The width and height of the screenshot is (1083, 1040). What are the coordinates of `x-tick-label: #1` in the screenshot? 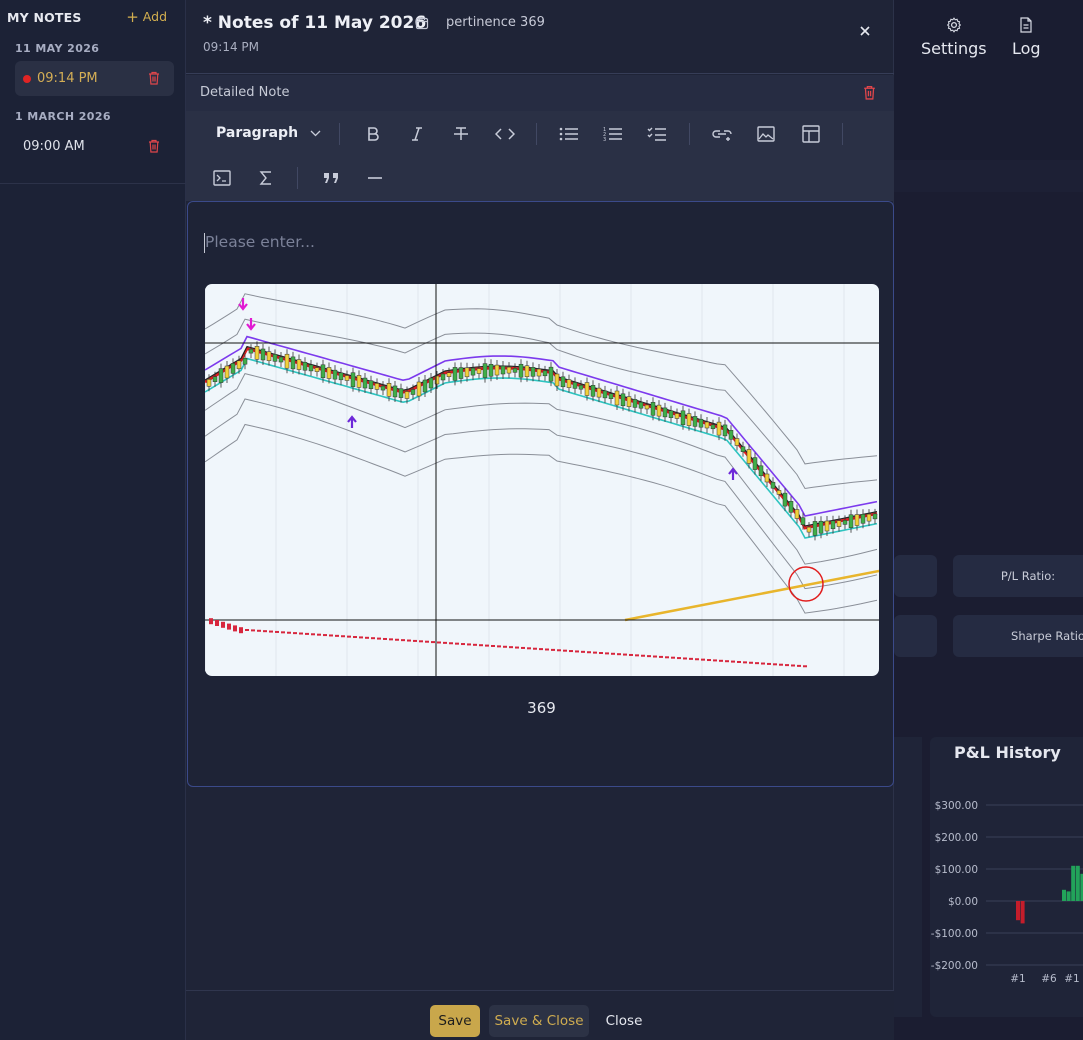 It's located at (1071, 979).